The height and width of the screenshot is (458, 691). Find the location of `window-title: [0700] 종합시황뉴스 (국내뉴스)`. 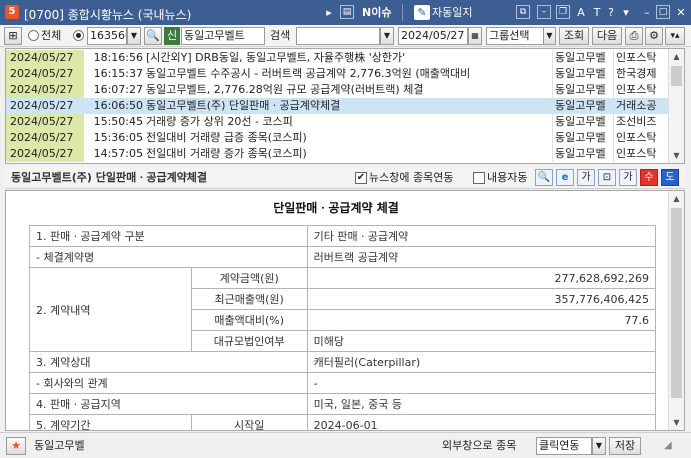

window-title: [0700] 종합시황뉴스 (국내뉴스) is located at coordinates (107, 14).